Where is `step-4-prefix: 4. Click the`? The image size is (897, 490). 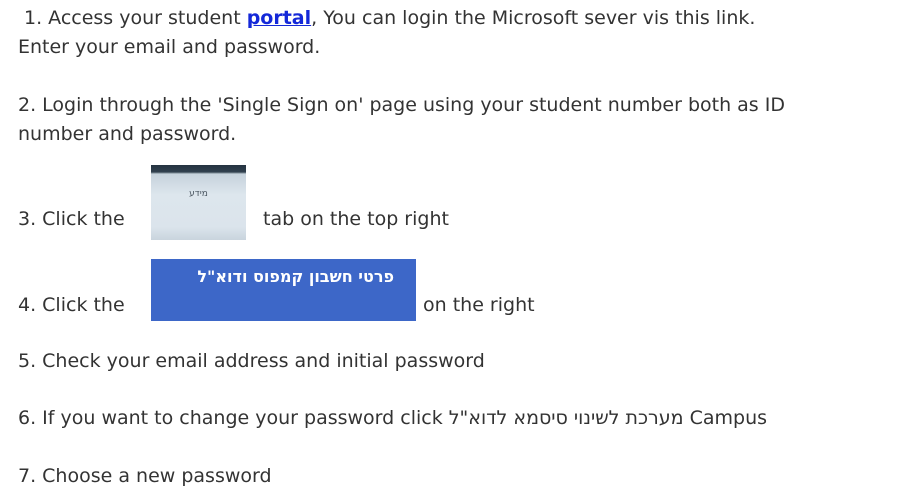 step-4-prefix: 4. Click the is located at coordinates (71, 305).